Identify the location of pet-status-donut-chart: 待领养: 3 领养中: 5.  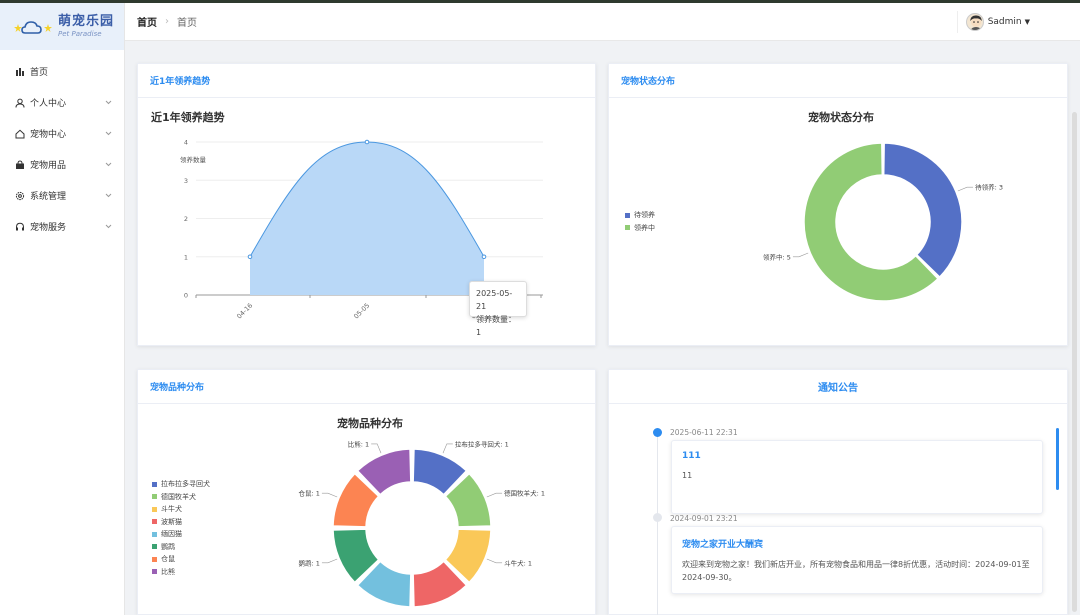
(883, 222).